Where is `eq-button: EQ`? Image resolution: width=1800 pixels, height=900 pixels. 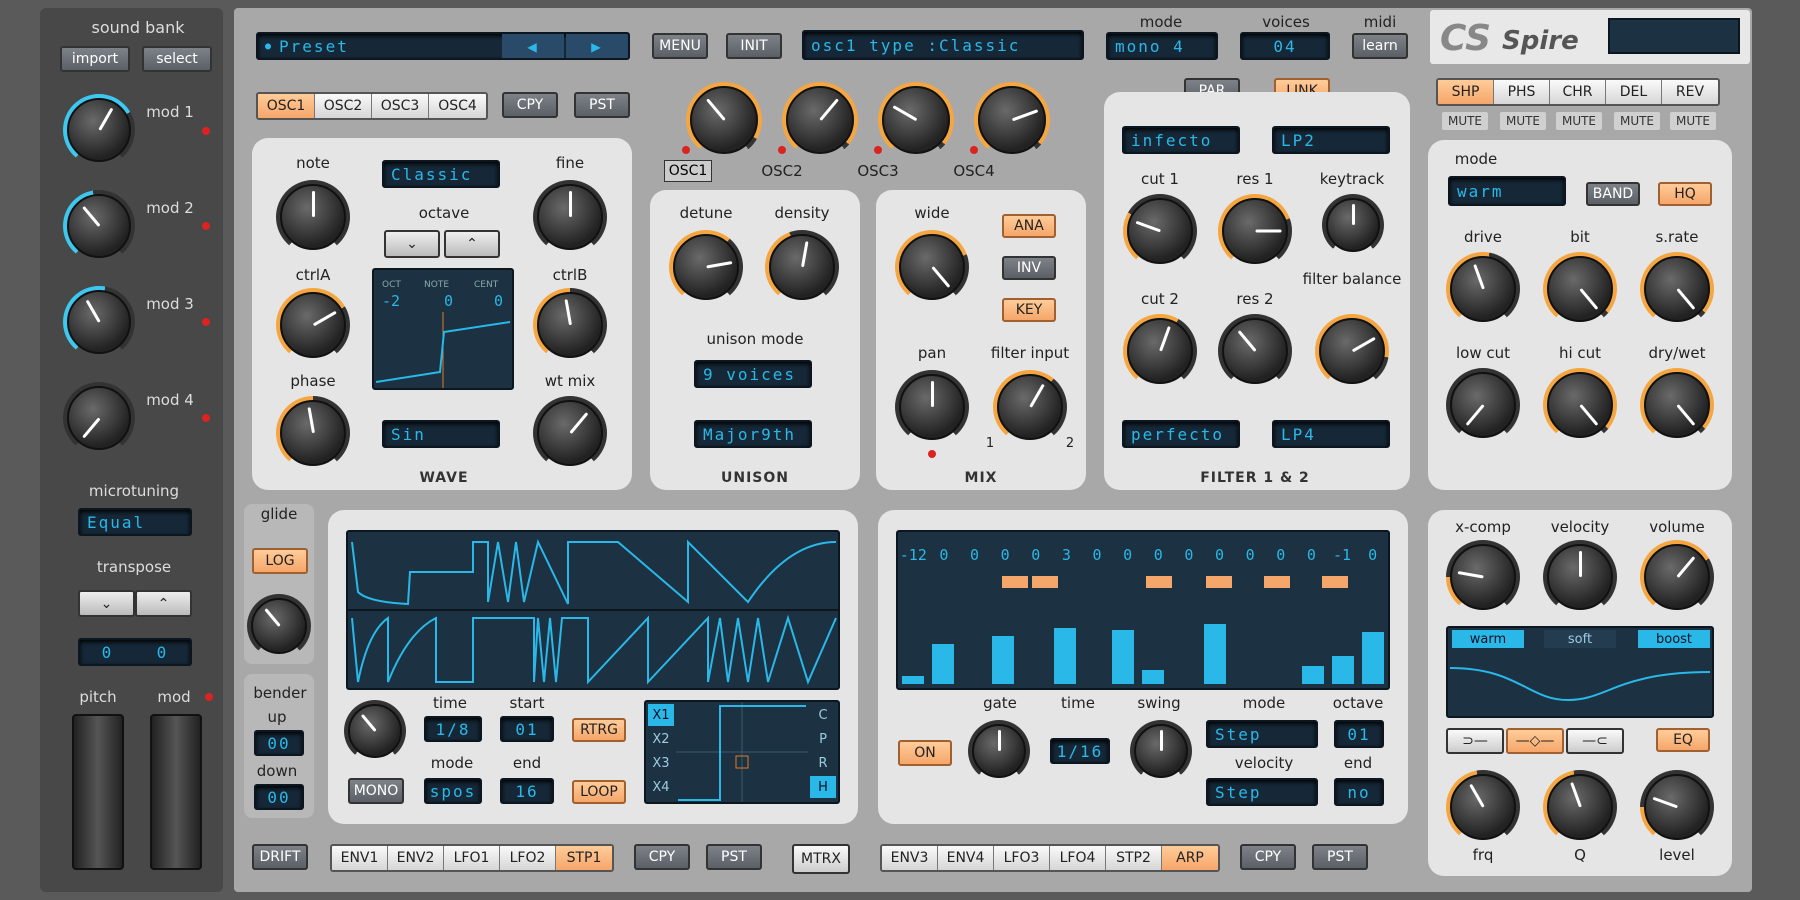 eq-button: EQ is located at coordinates (1683, 740).